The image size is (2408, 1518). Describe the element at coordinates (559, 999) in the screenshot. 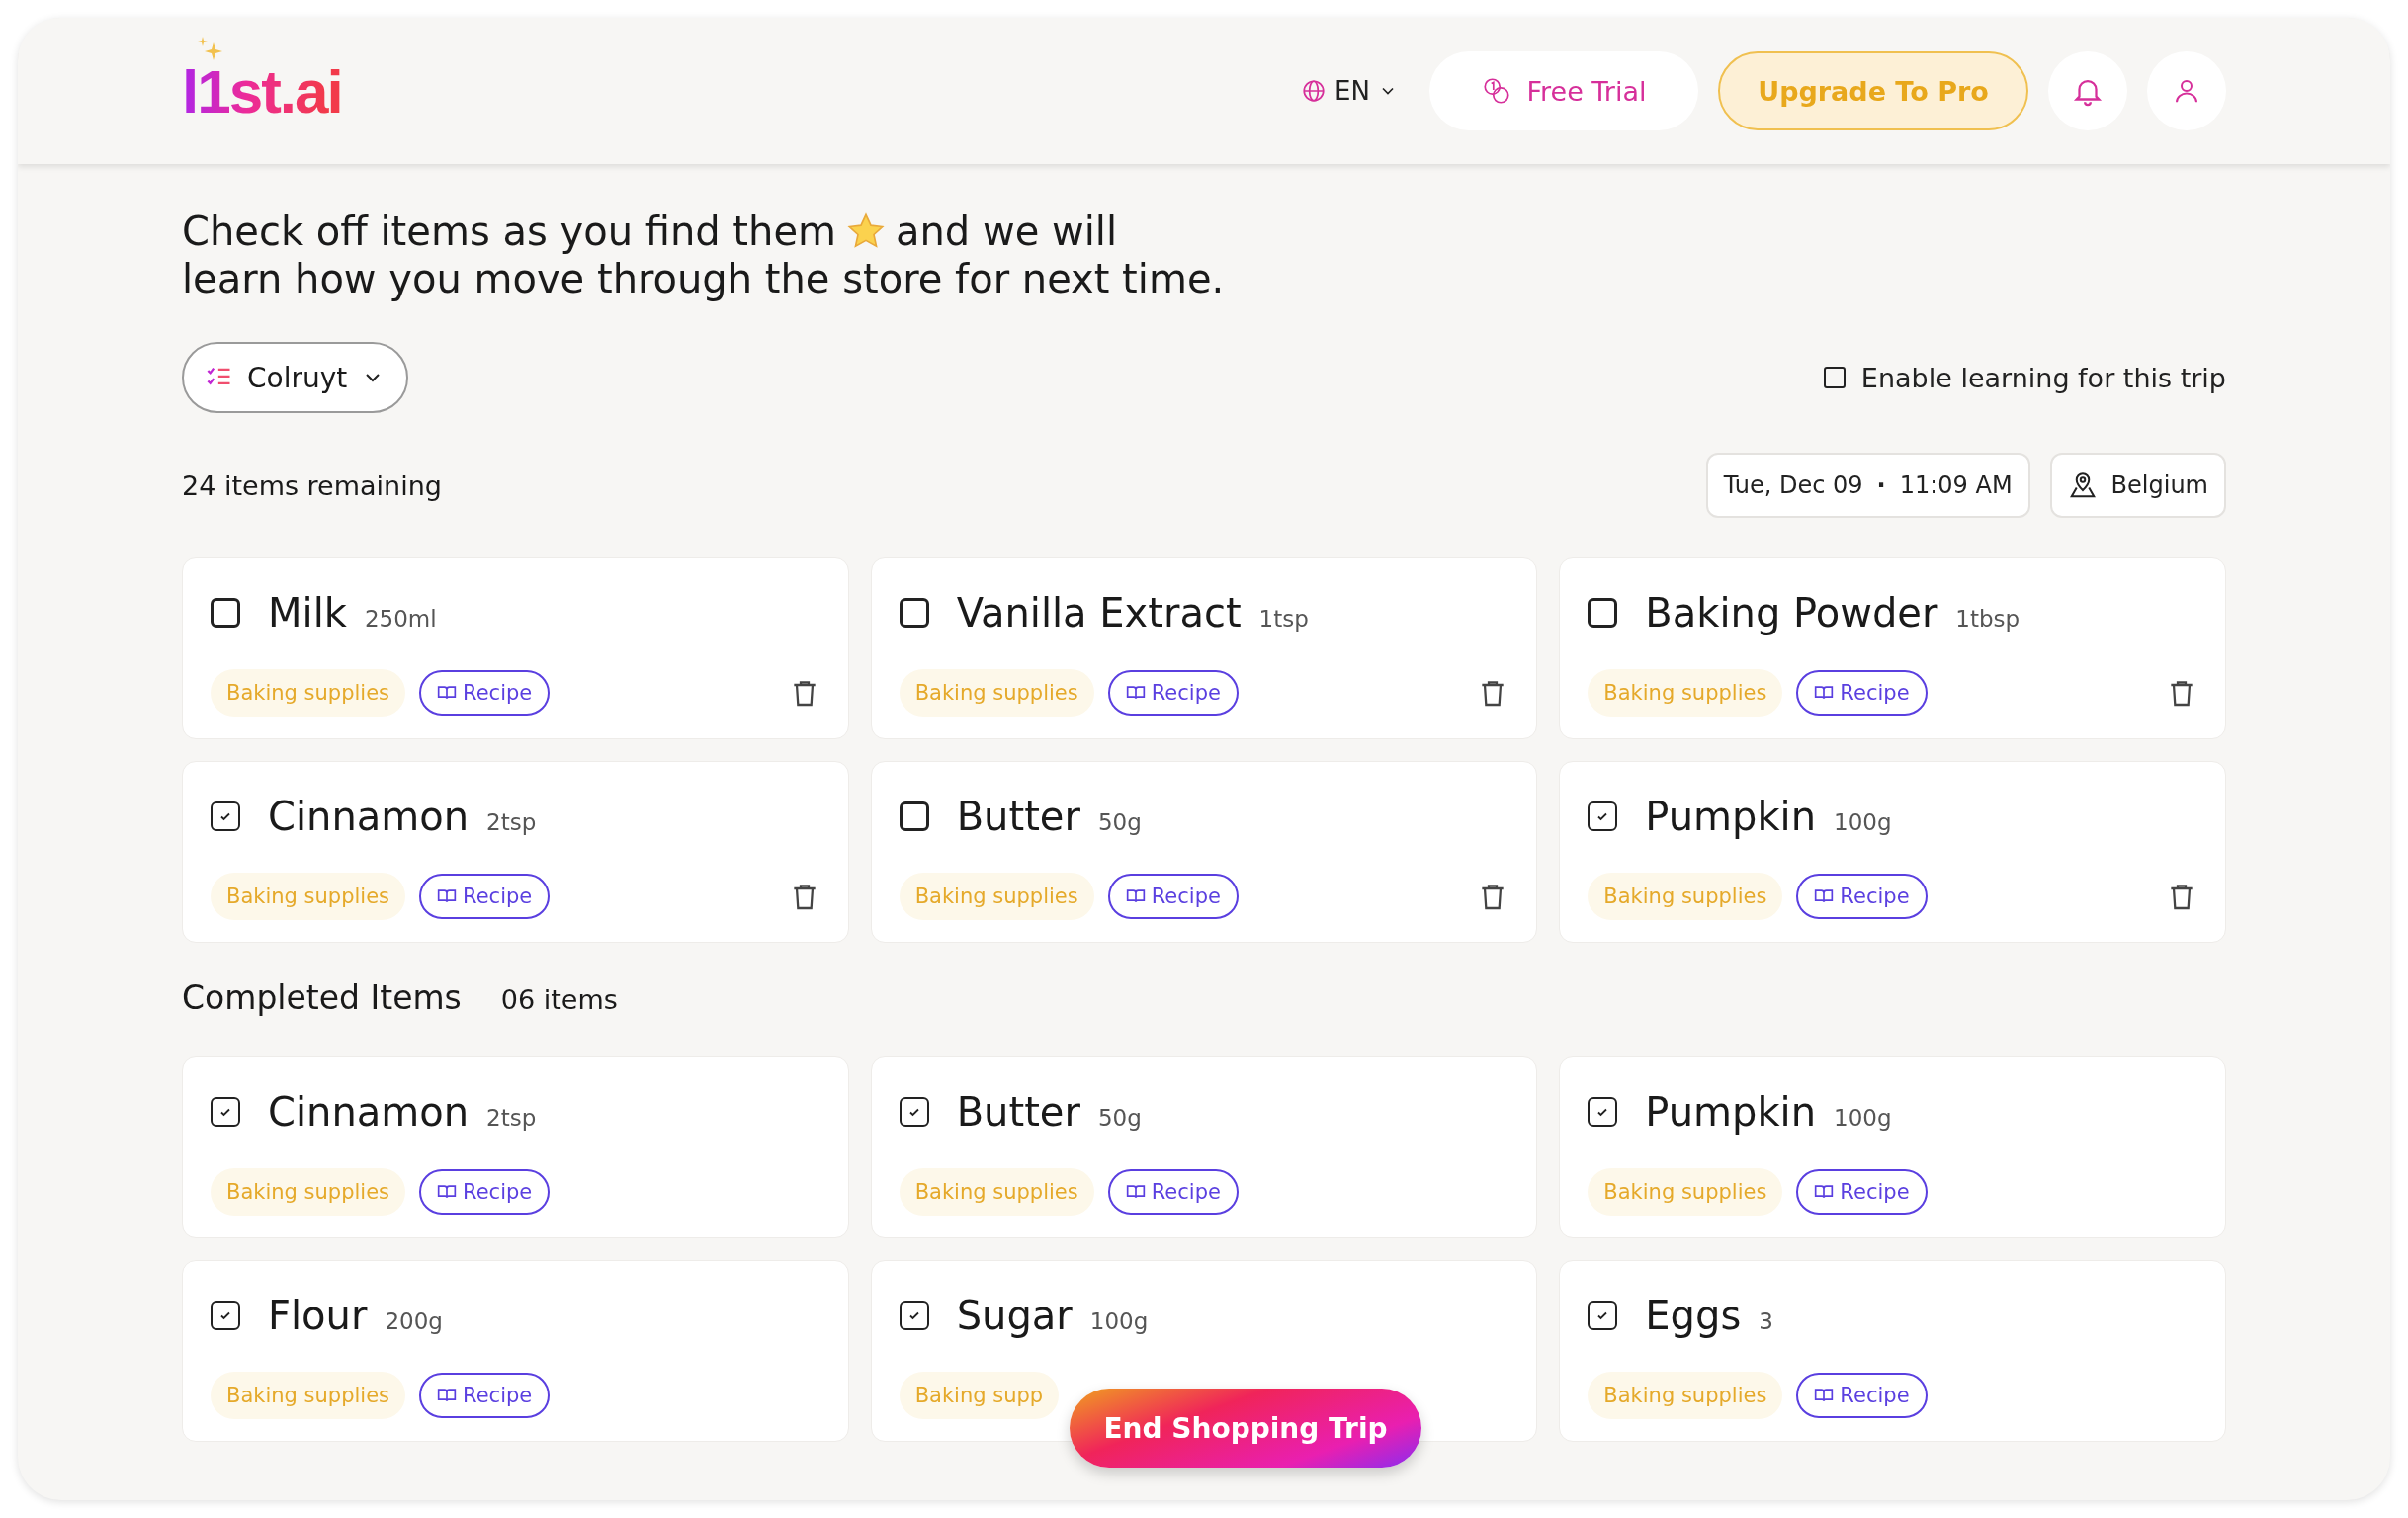

I see `item-count: 06 items` at that location.